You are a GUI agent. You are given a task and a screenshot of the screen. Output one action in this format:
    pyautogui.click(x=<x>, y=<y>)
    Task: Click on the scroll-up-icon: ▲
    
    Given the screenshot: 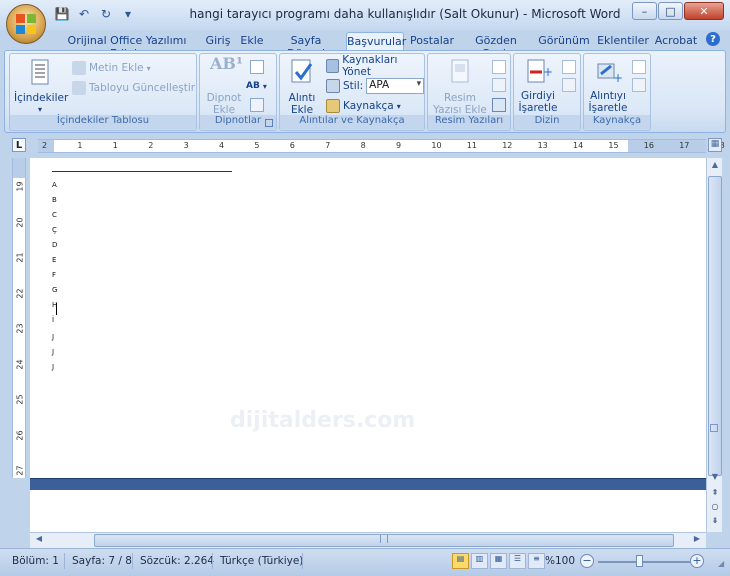 What is the action you would take?
    pyautogui.click(x=715, y=167)
    